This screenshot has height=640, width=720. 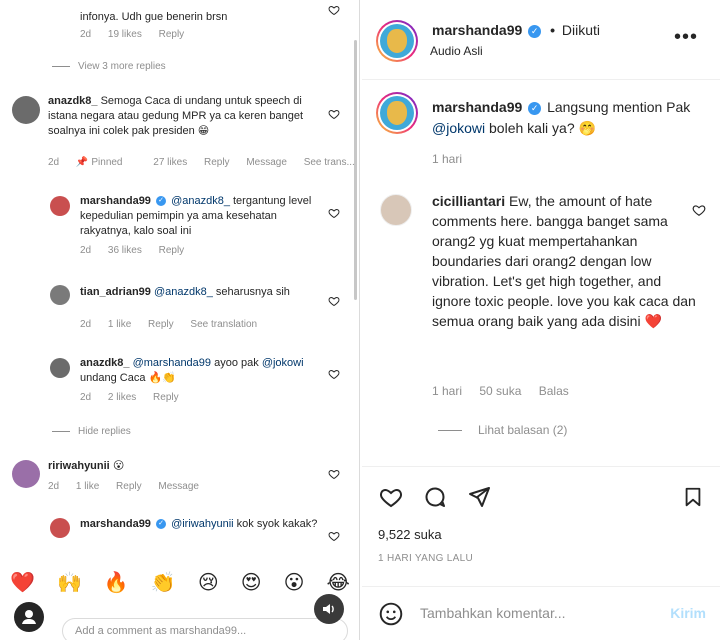 What do you see at coordinates (116, 582) in the screenshot?
I see `emoji-fire: 🔥` at bounding box center [116, 582].